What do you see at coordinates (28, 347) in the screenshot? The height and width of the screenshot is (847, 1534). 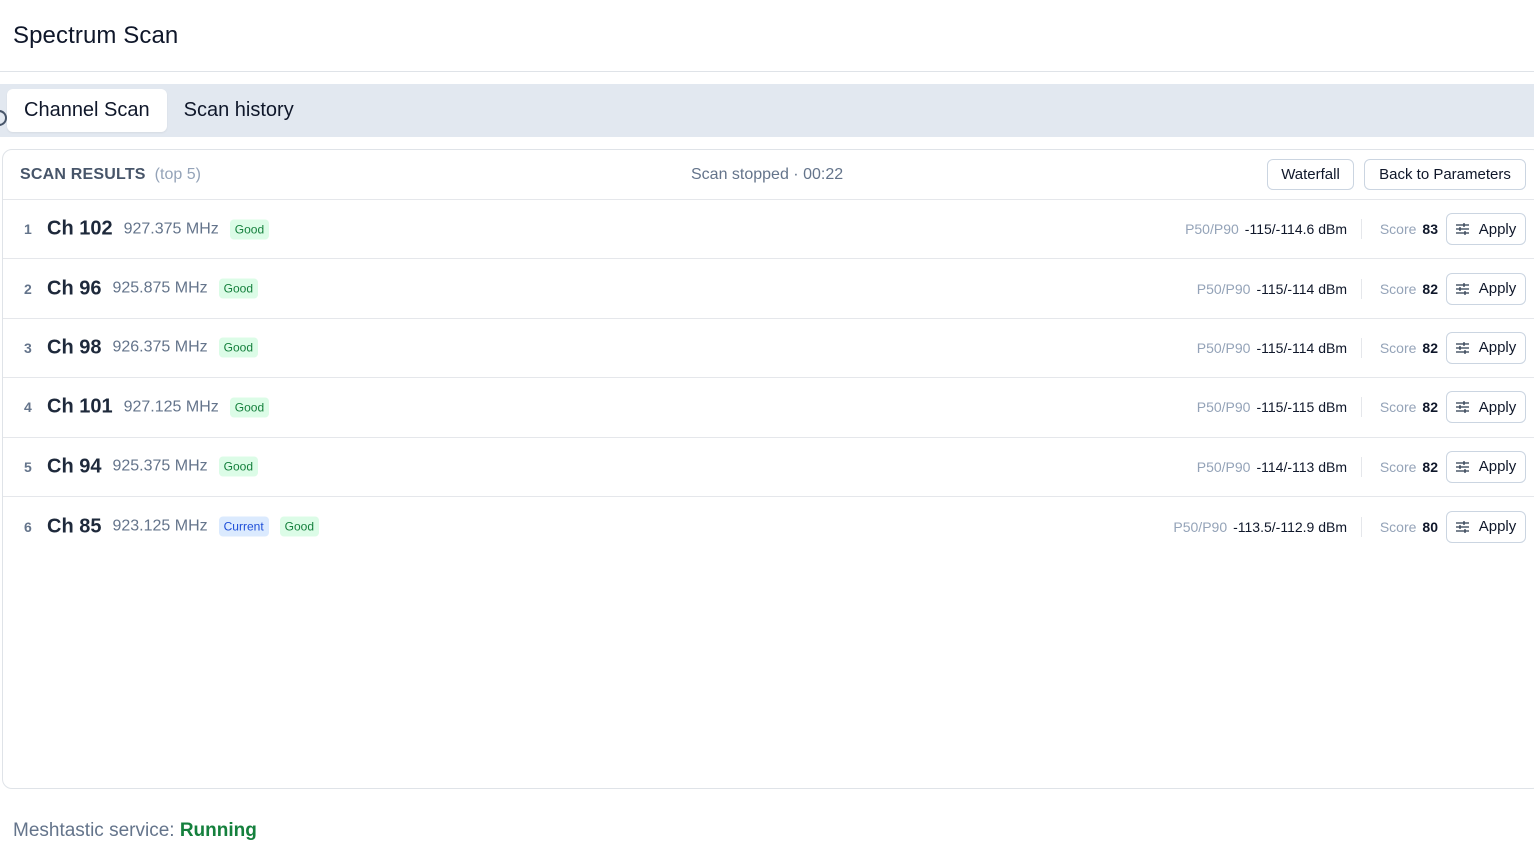 I see `rank-number: 3` at bounding box center [28, 347].